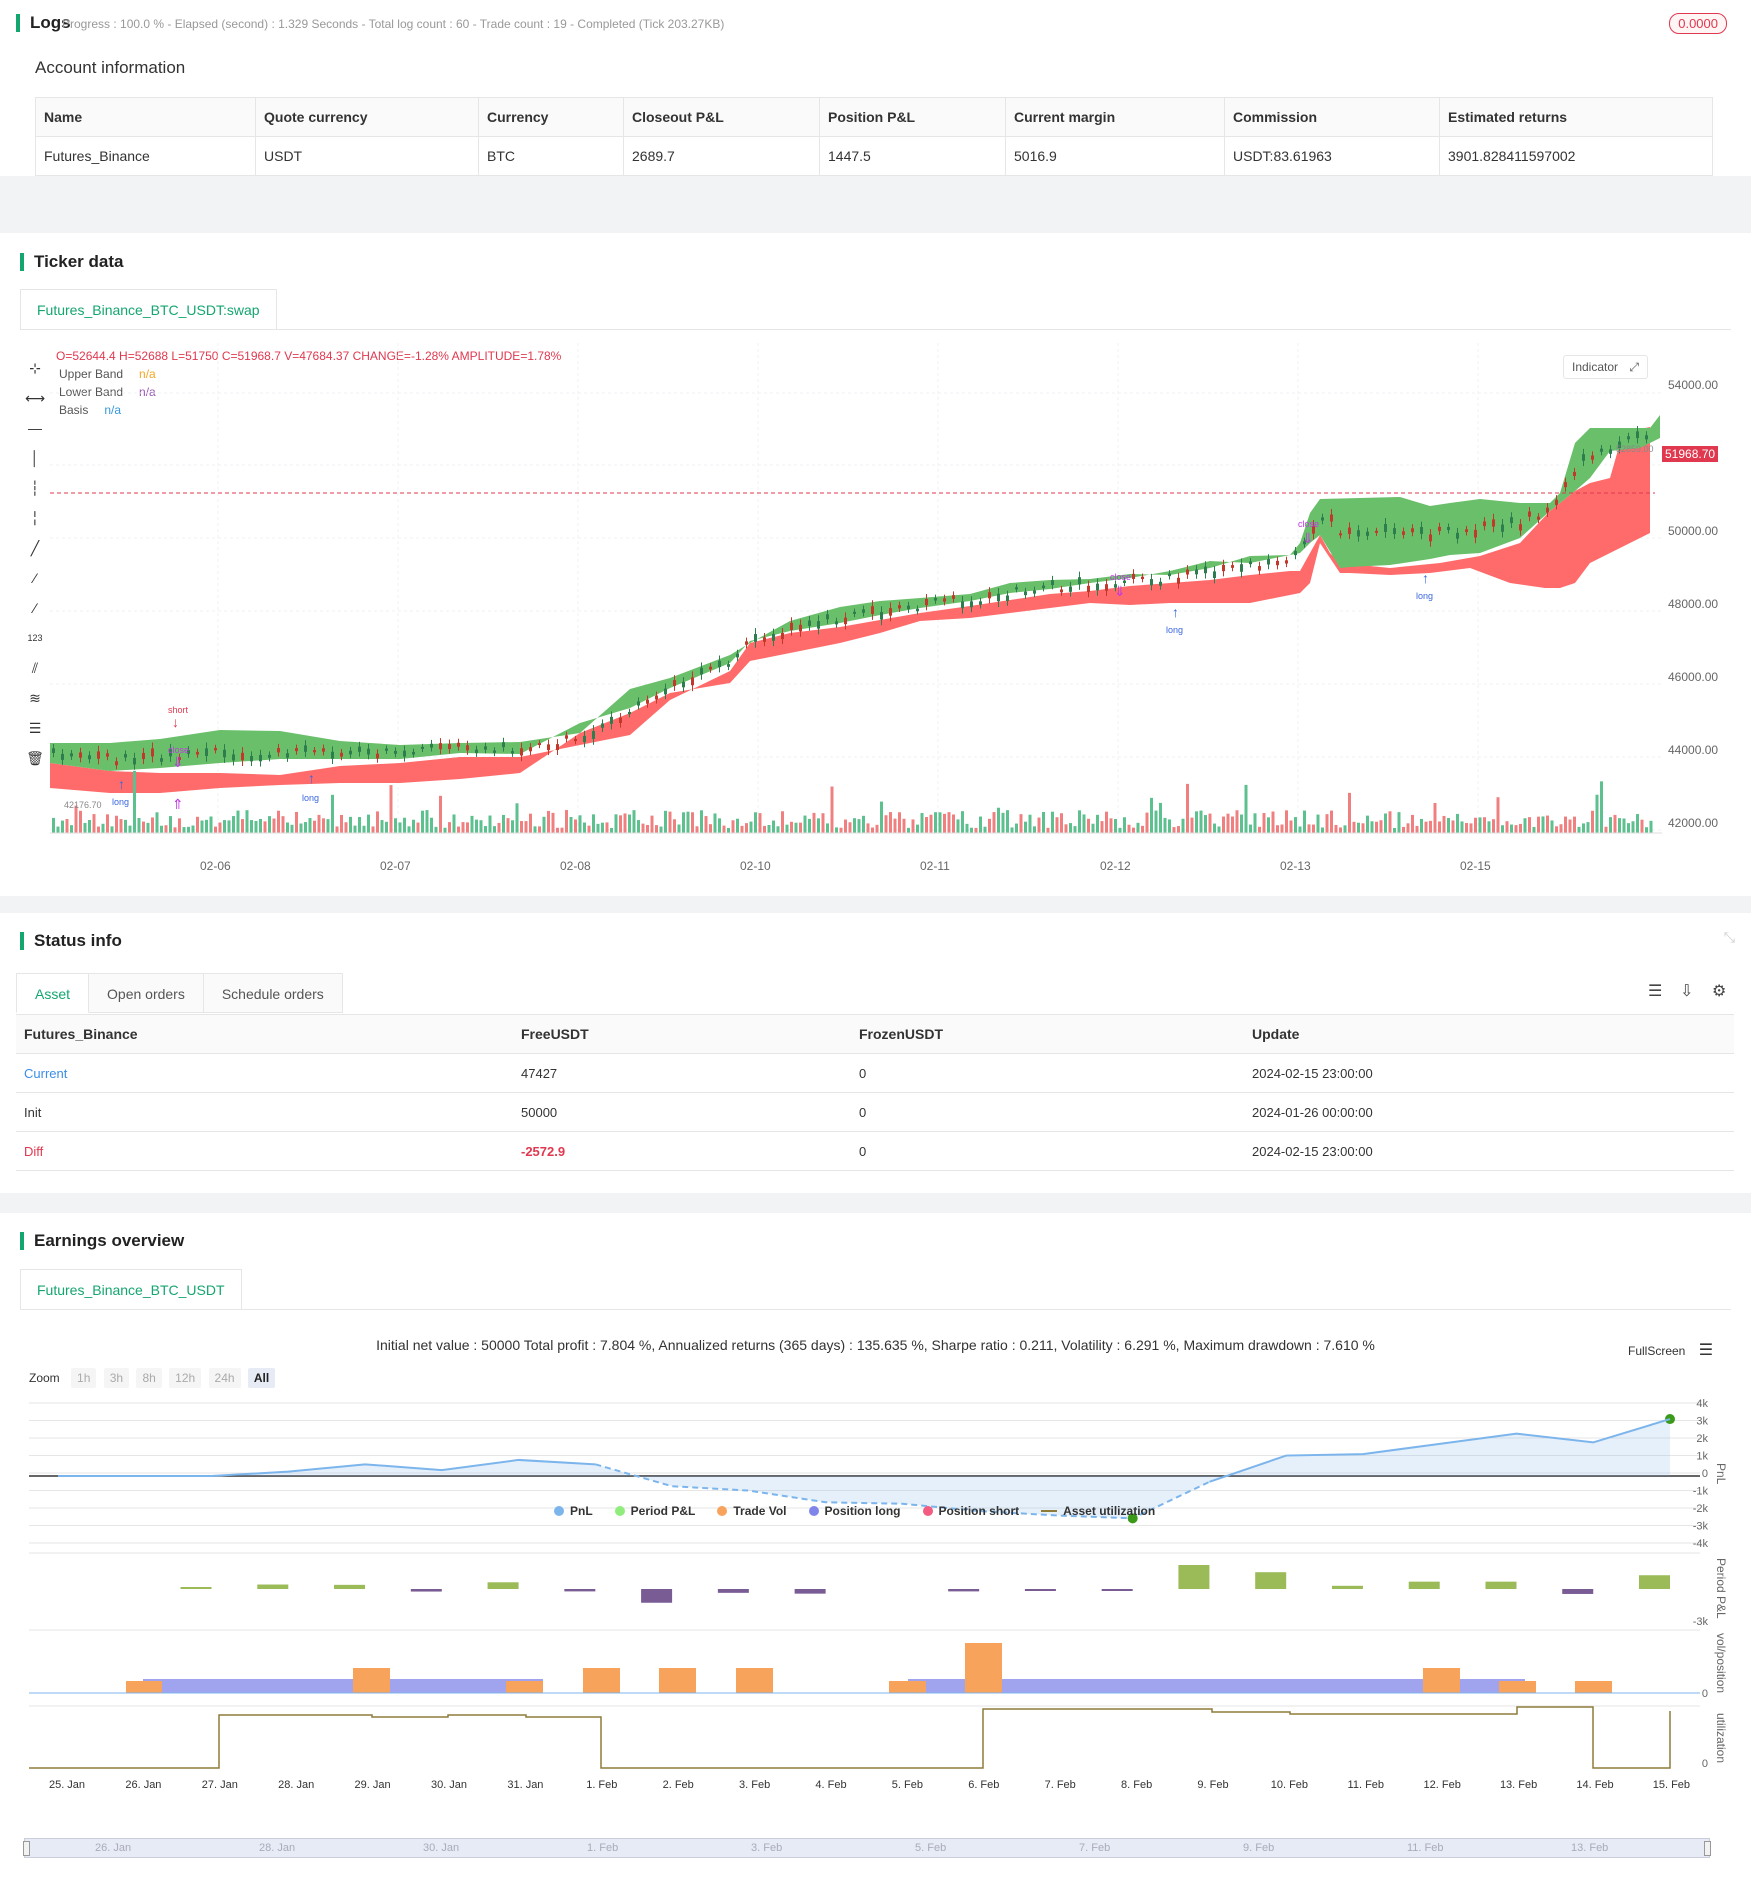 The width and height of the screenshot is (1751, 1891). Describe the element at coordinates (131, 1289) in the screenshot. I see `earnings-symbol-tab: Futures_Binance_BTC_USDT` at that location.